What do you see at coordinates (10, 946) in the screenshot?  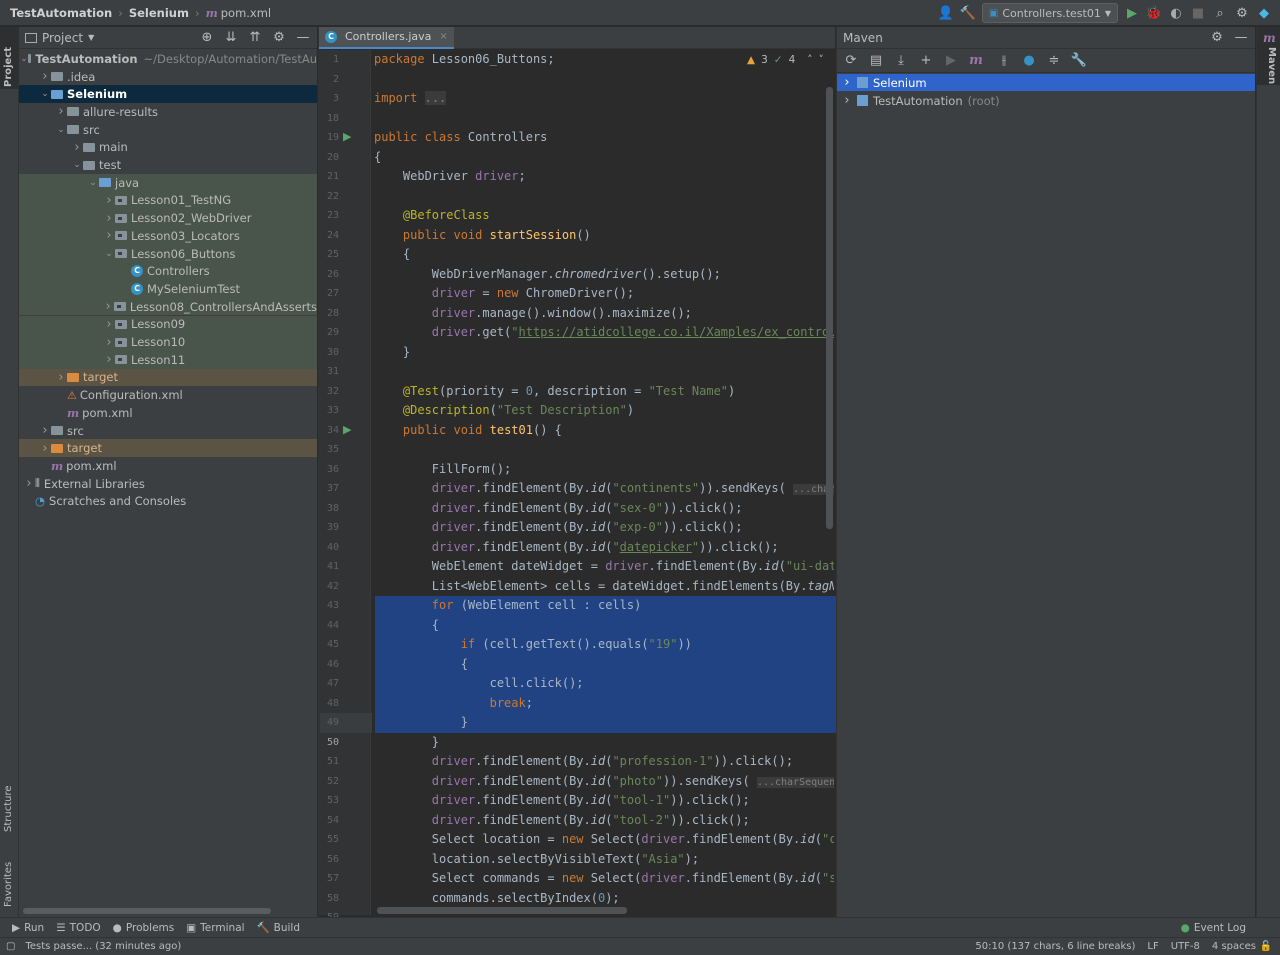 I see `panel-toggle-icon: ▢` at bounding box center [10, 946].